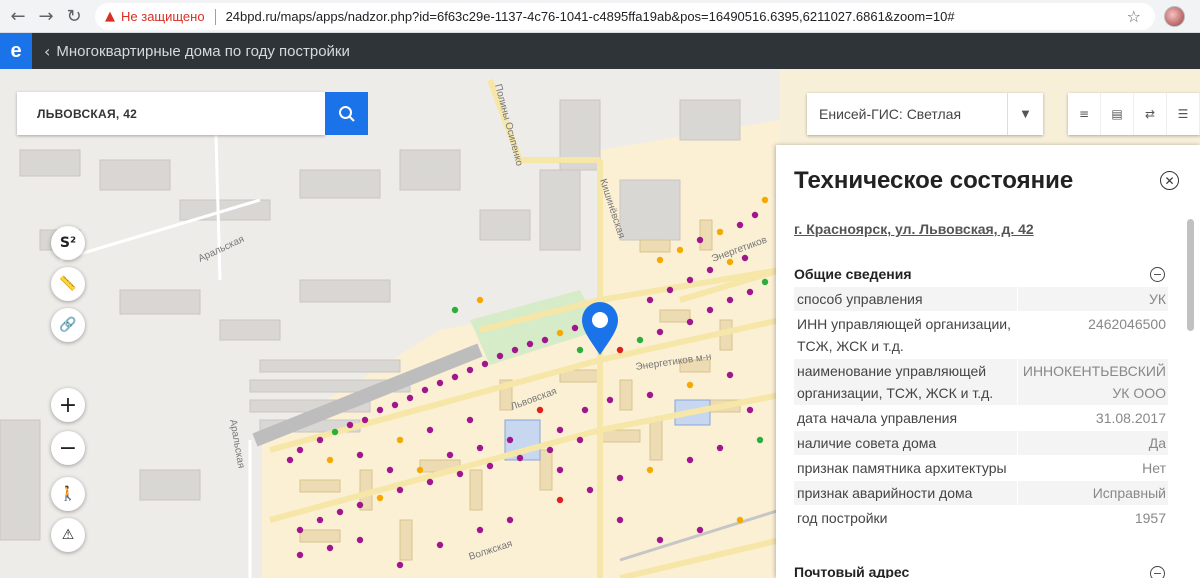 The width and height of the screenshot is (1200, 578). Describe the element at coordinates (1190, 275) in the screenshot. I see `scrollbar` at that location.